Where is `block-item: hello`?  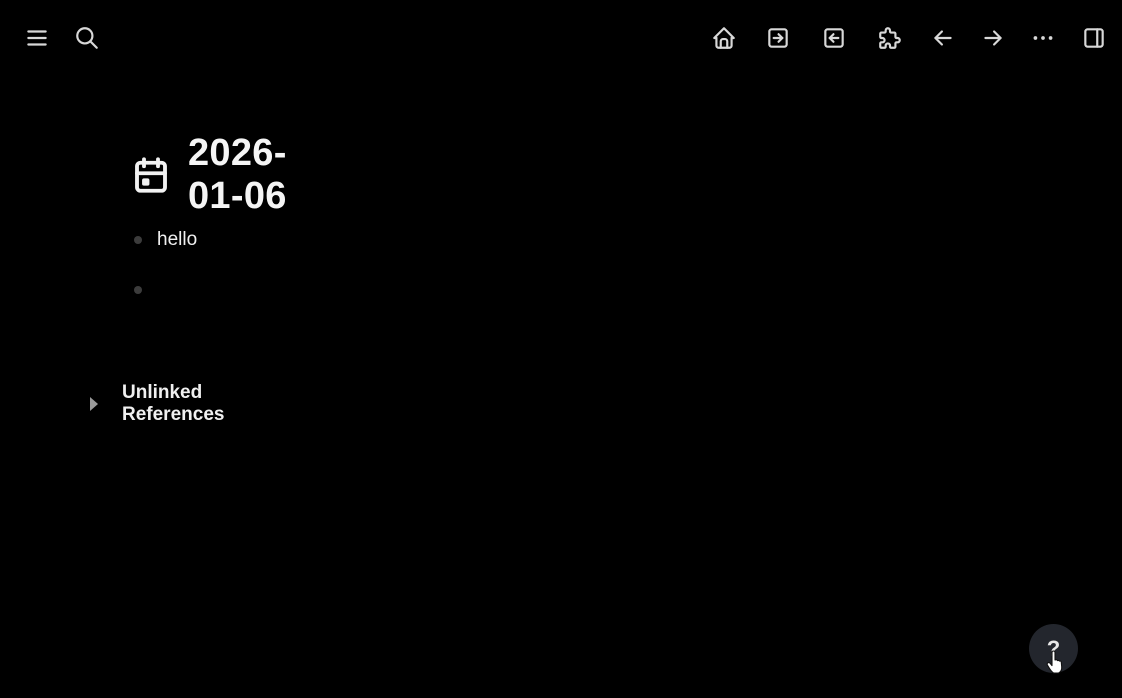
block-item: hello is located at coordinates (163, 240).